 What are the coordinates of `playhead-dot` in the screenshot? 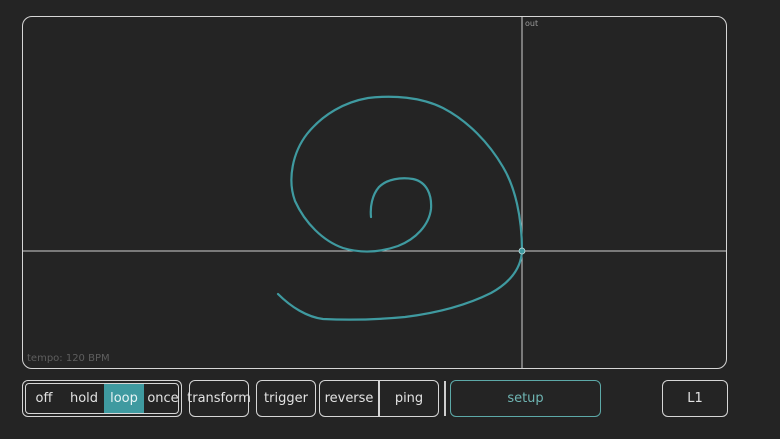 It's located at (522, 251).